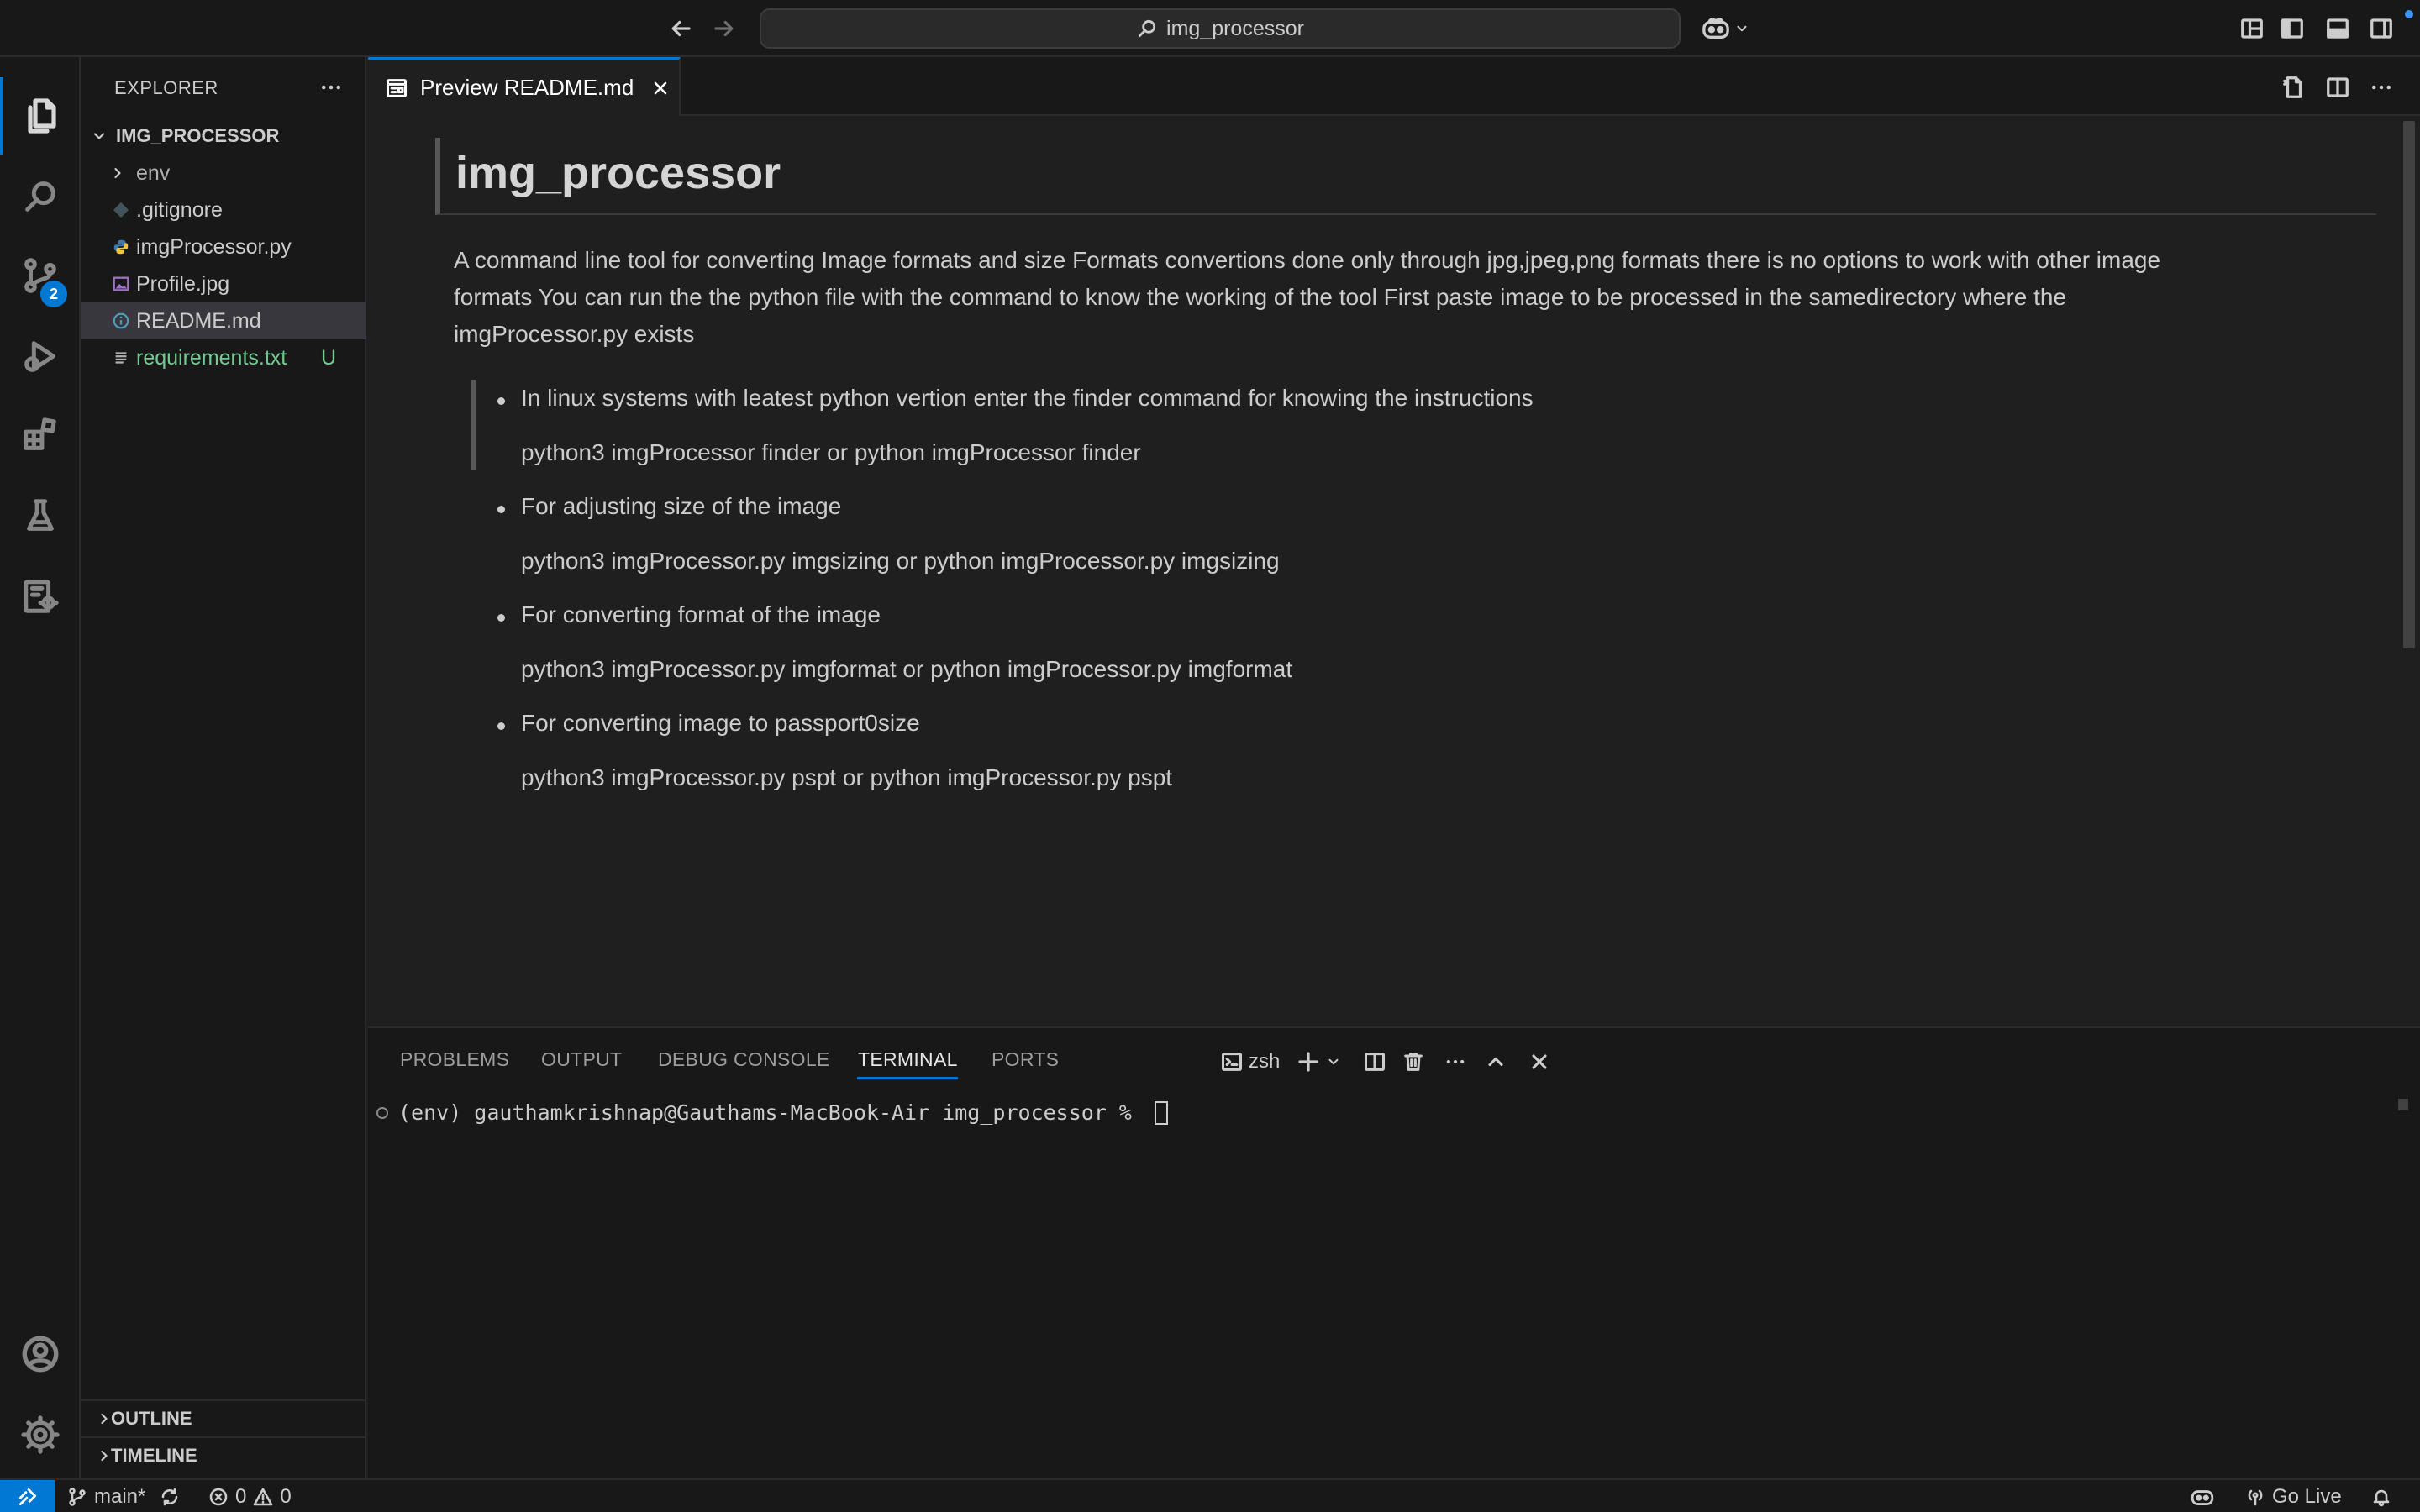 This screenshot has height=1512, width=2420. I want to click on back-arrow-icon, so click(680, 28).